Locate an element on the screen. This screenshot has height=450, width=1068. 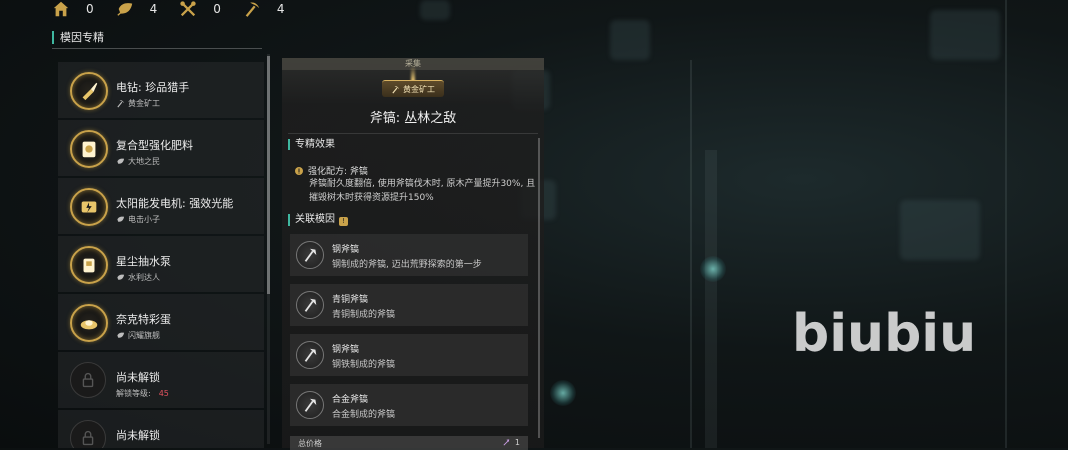
item-tag-label: 电击小子 is located at coordinates (144, 219).